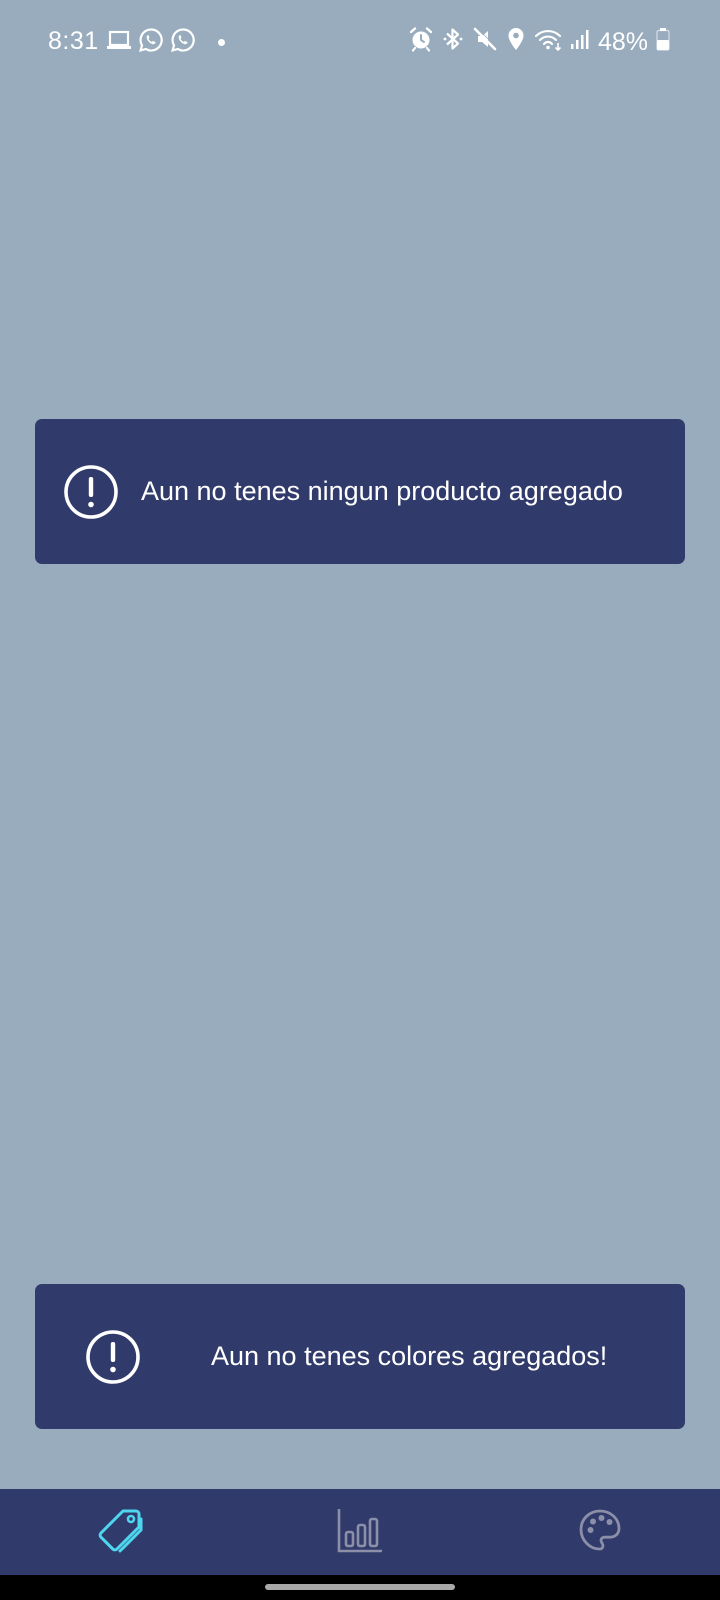 Image resolution: width=720 pixels, height=1600 pixels. What do you see at coordinates (548, 41) in the screenshot?
I see `wifi-icon` at bounding box center [548, 41].